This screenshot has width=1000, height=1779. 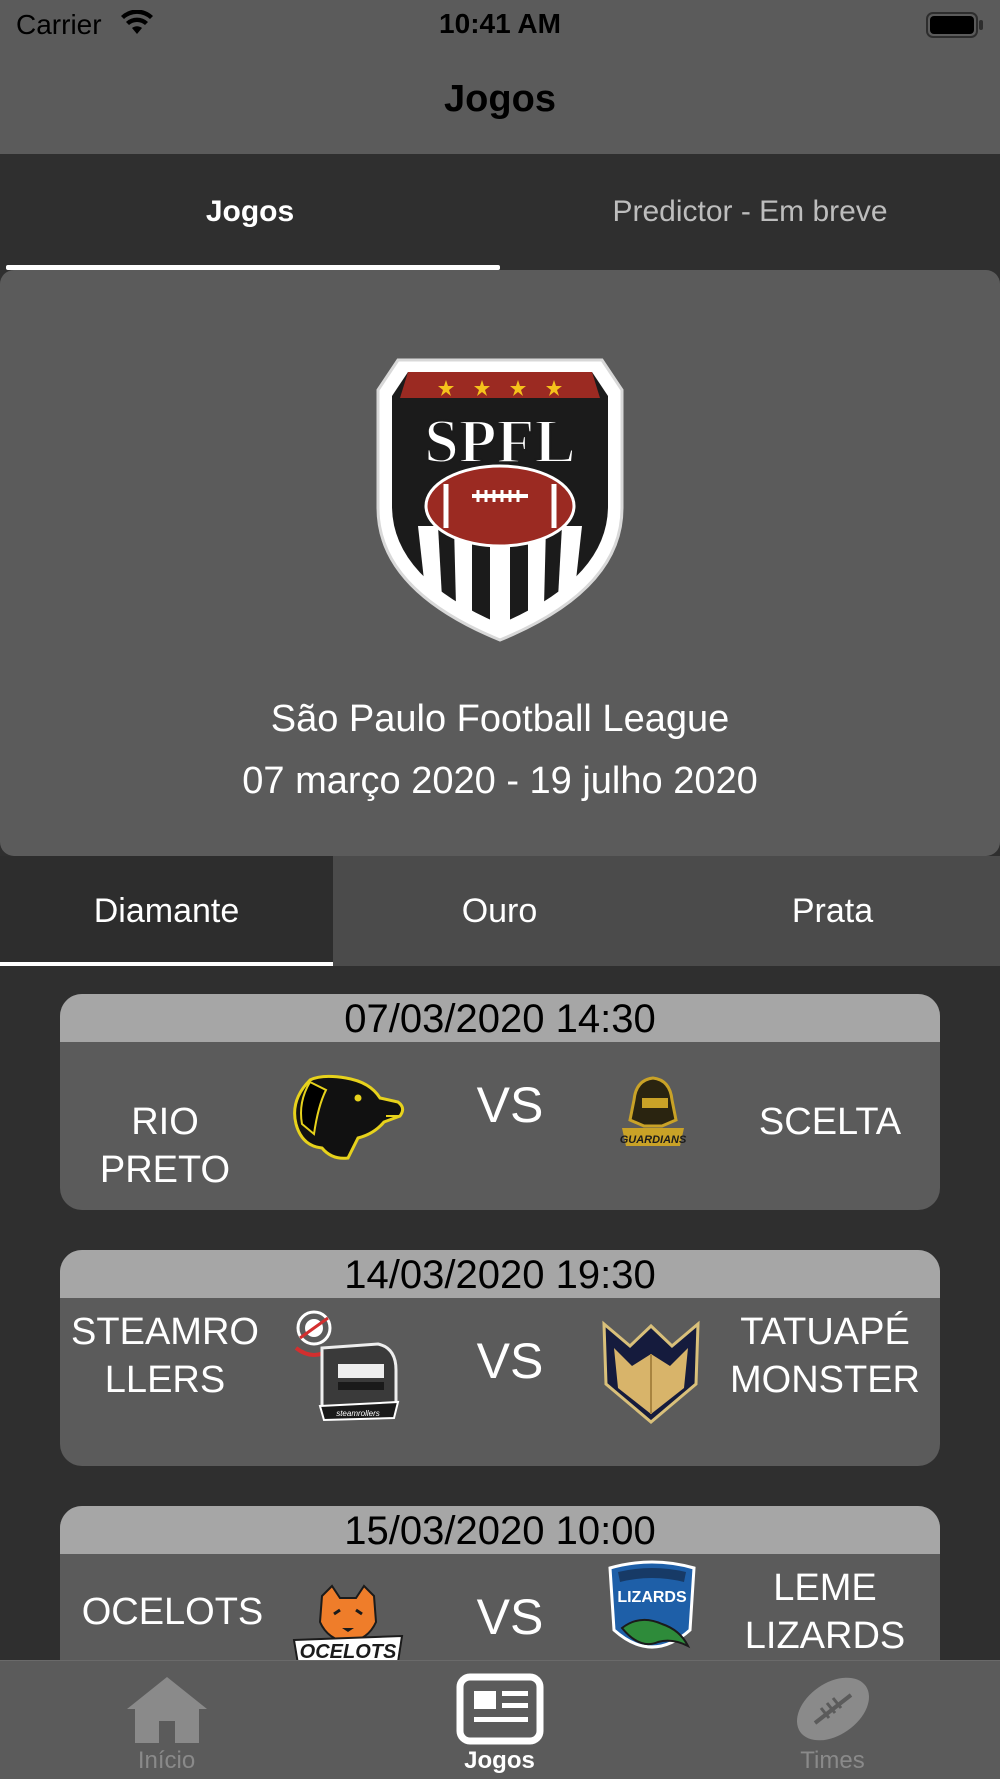 I want to click on tab-bar: Início Jogos Times, so click(x=500, y=1719).